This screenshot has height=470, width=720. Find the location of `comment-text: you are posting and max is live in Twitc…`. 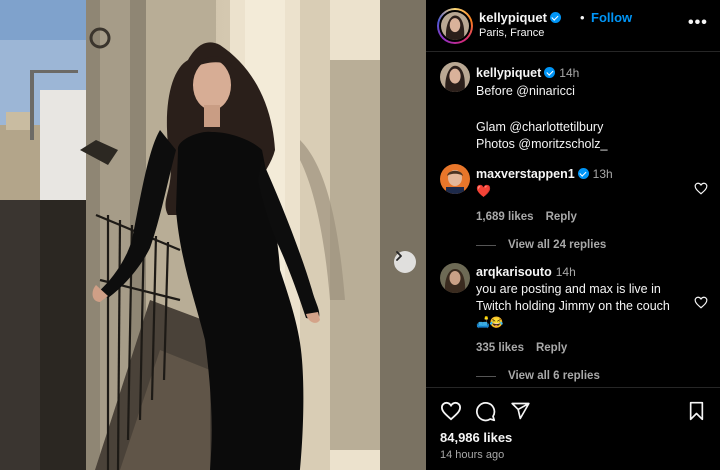

comment-text: you are posting and max is live in Twitc… is located at coordinates (573, 297).